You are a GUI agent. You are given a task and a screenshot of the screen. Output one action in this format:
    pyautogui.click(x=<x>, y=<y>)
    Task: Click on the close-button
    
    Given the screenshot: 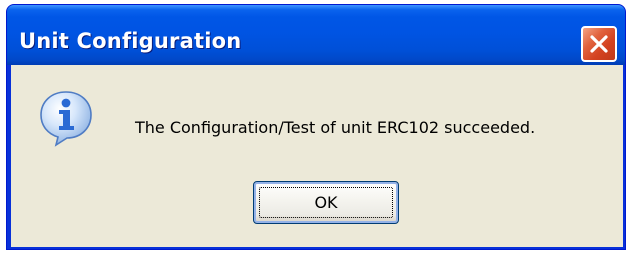 What is the action you would take?
    pyautogui.click(x=599, y=44)
    